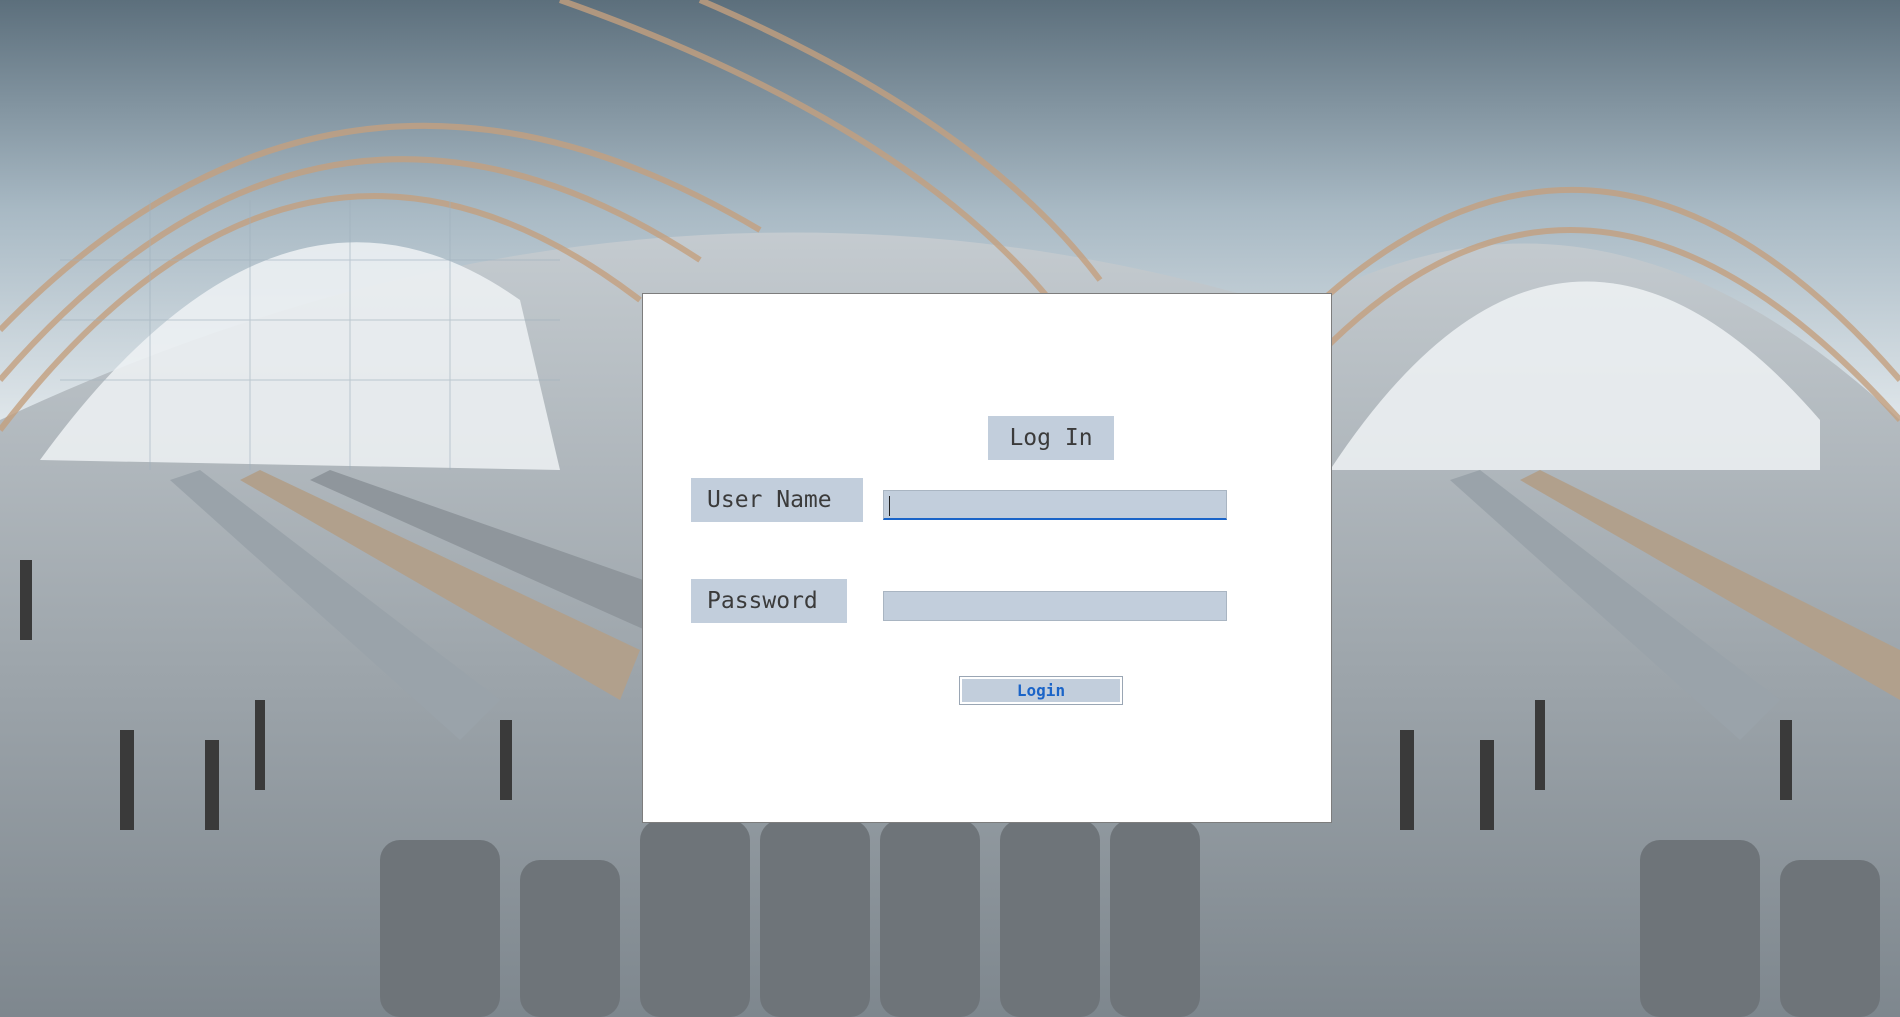  Describe the element at coordinates (1055, 505) in the screenshot. I see `username-input` at that location.